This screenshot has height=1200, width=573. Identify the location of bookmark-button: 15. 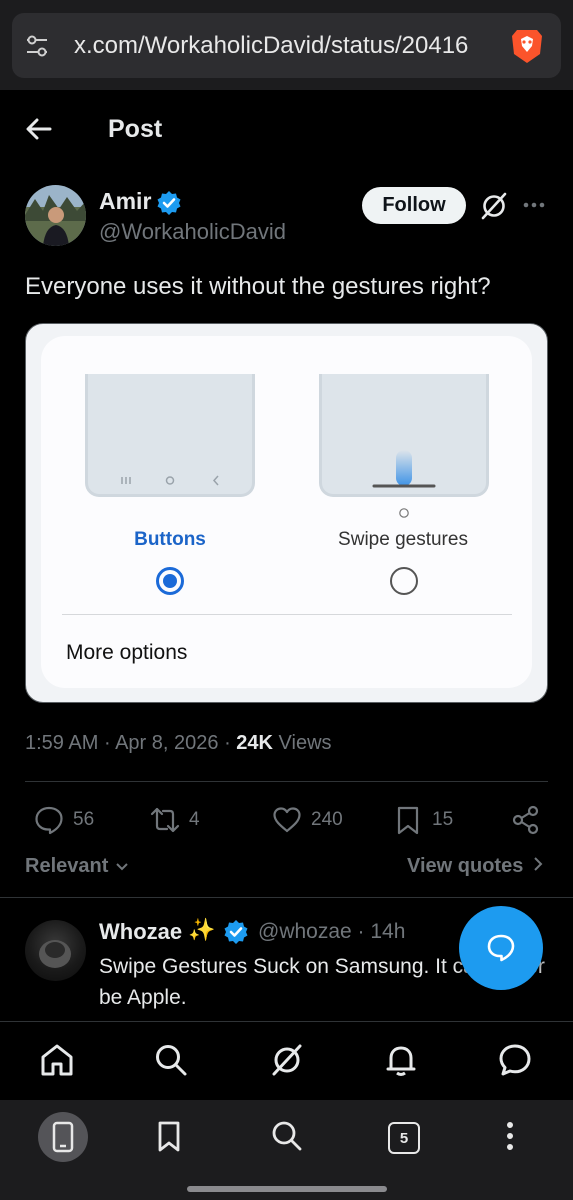
(422, 820).